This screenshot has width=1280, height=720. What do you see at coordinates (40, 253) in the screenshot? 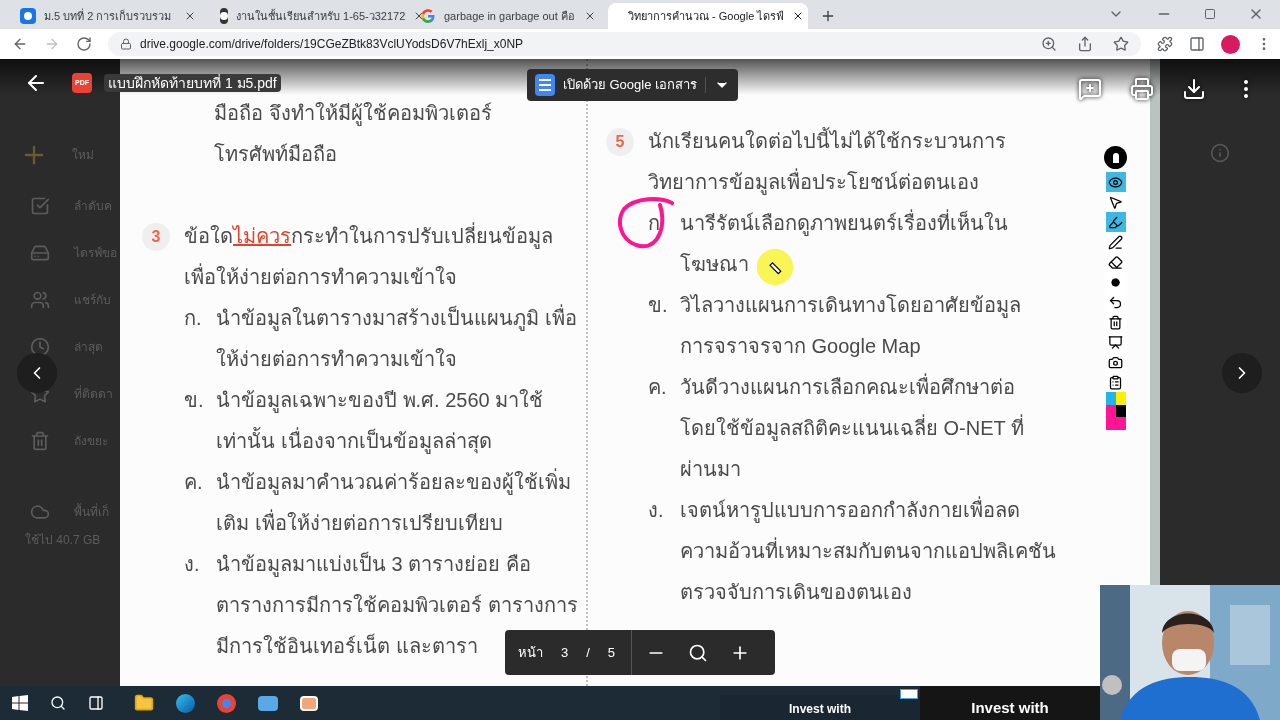
I see `drive-icon` at bounding box center [40, 253].